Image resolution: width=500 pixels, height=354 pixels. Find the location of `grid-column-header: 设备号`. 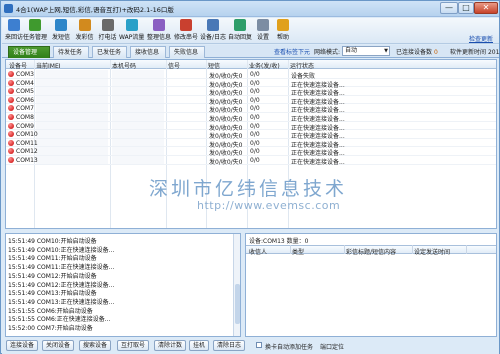

grid-column-header: 设备号 is located at coordinates (18, 65).